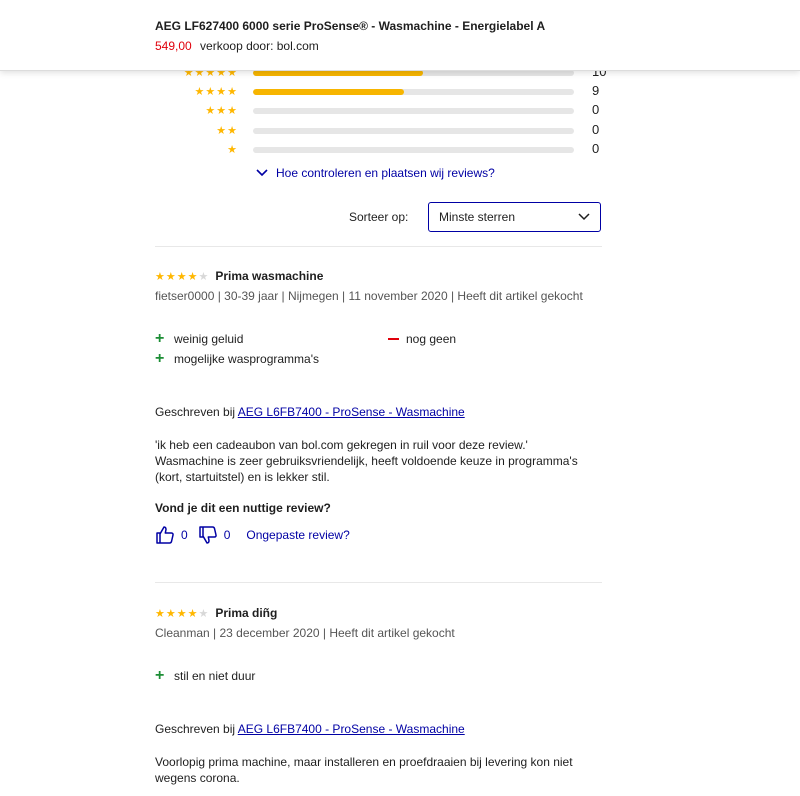  Describe the element at coordinates (165, 535) in the screenshot. I see `thumbs-up-icon` at that location.